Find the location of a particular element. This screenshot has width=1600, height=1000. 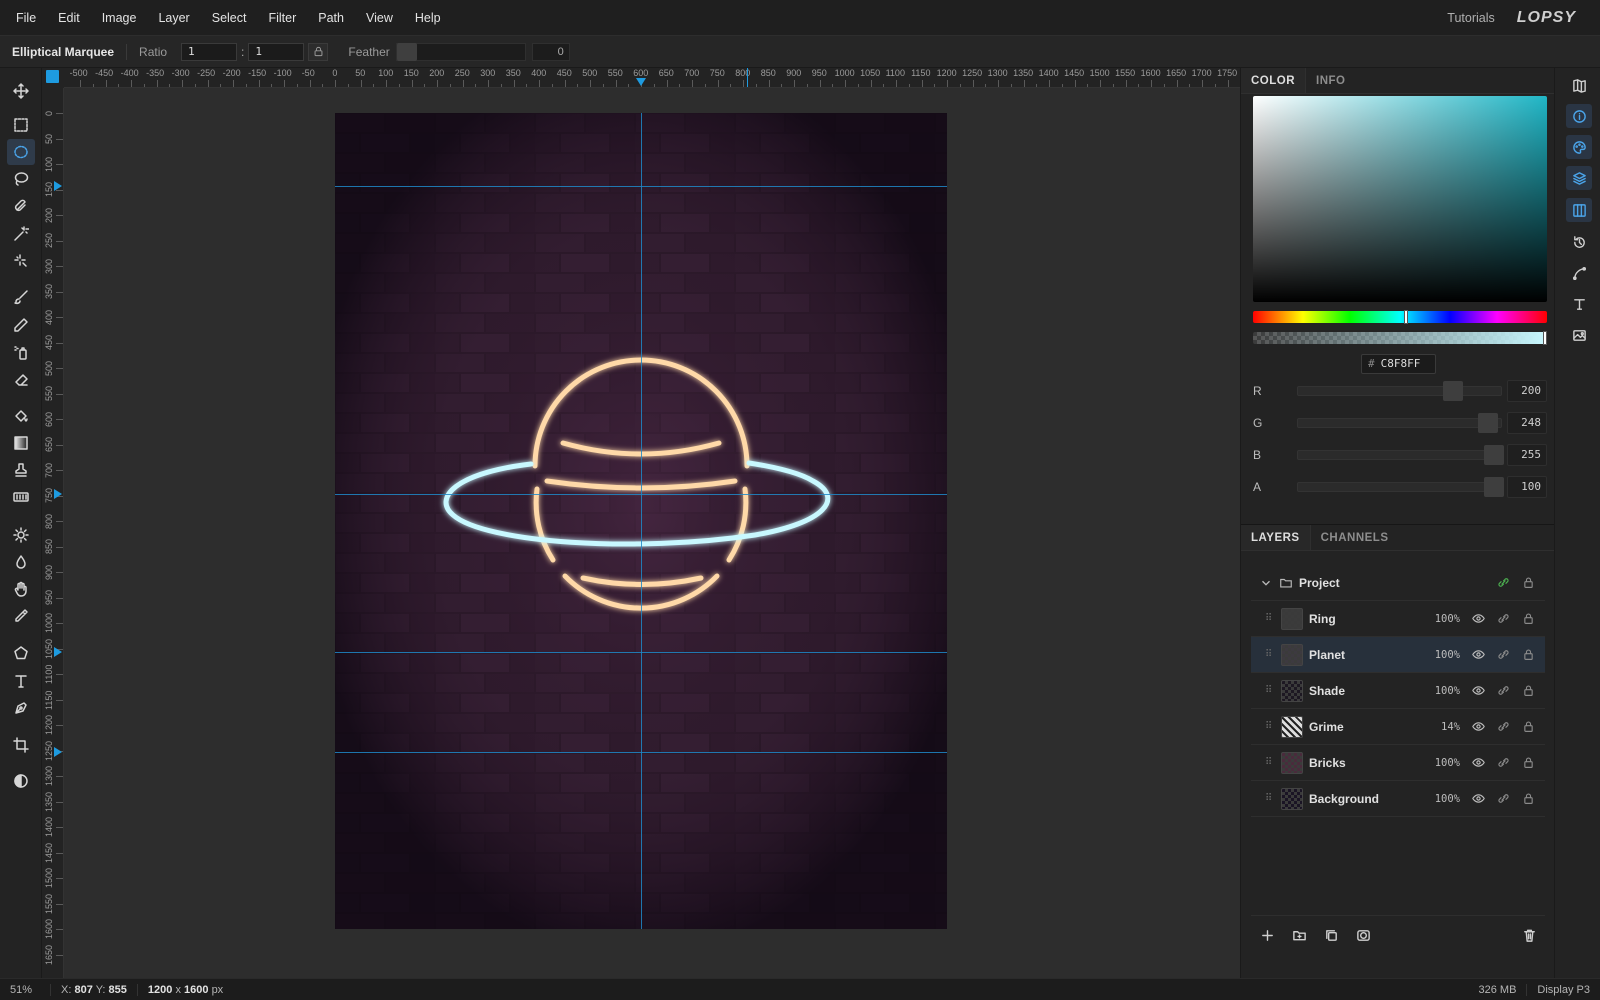

dodge-tool is located at coordinates (21, 535).